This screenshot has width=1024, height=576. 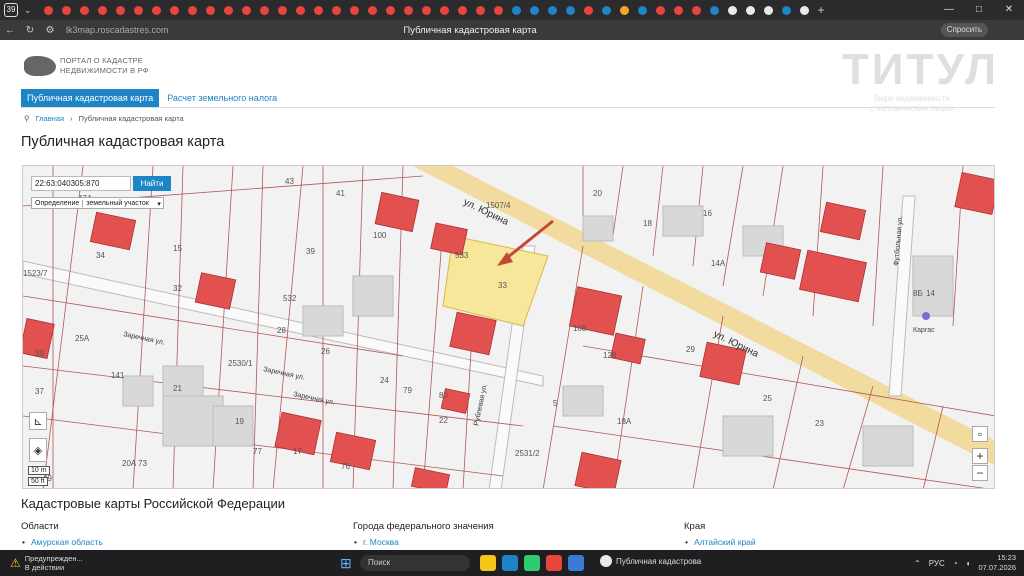 I want to click on fullscreen-icon: ▫, so click(x=980, y=434).